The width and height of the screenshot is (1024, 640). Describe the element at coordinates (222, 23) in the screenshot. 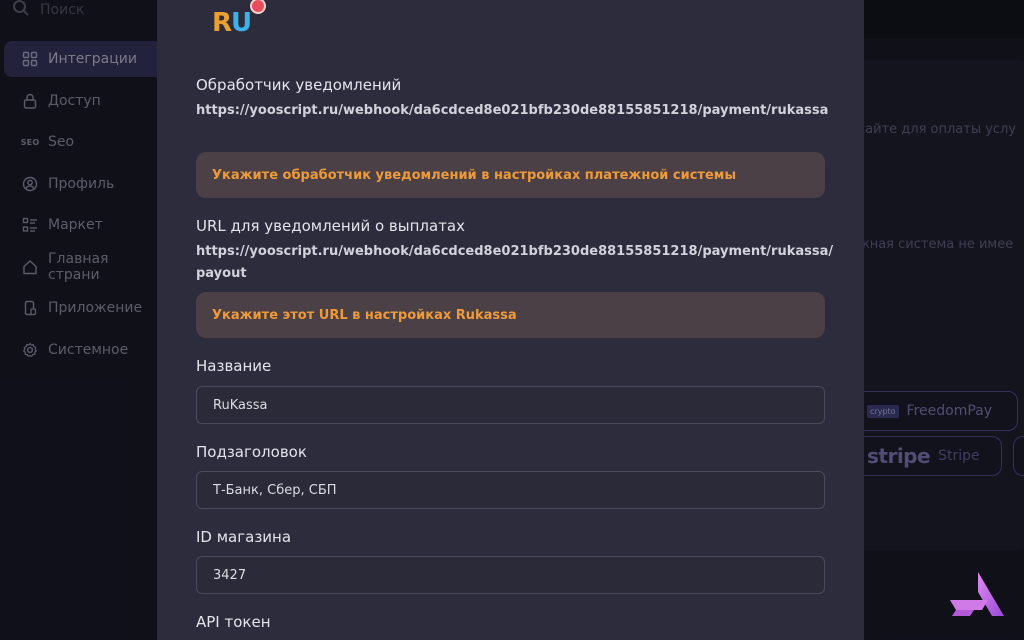

I see `logo-letter-r: R` at that location.